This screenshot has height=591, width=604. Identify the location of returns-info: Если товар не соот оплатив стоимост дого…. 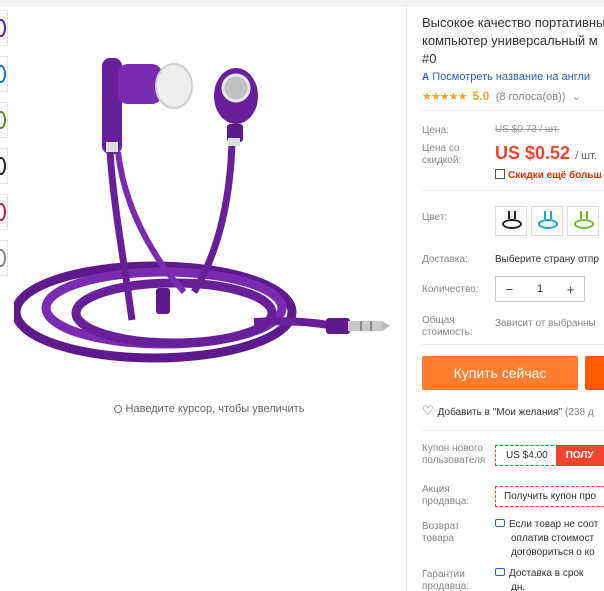
(546, 539).